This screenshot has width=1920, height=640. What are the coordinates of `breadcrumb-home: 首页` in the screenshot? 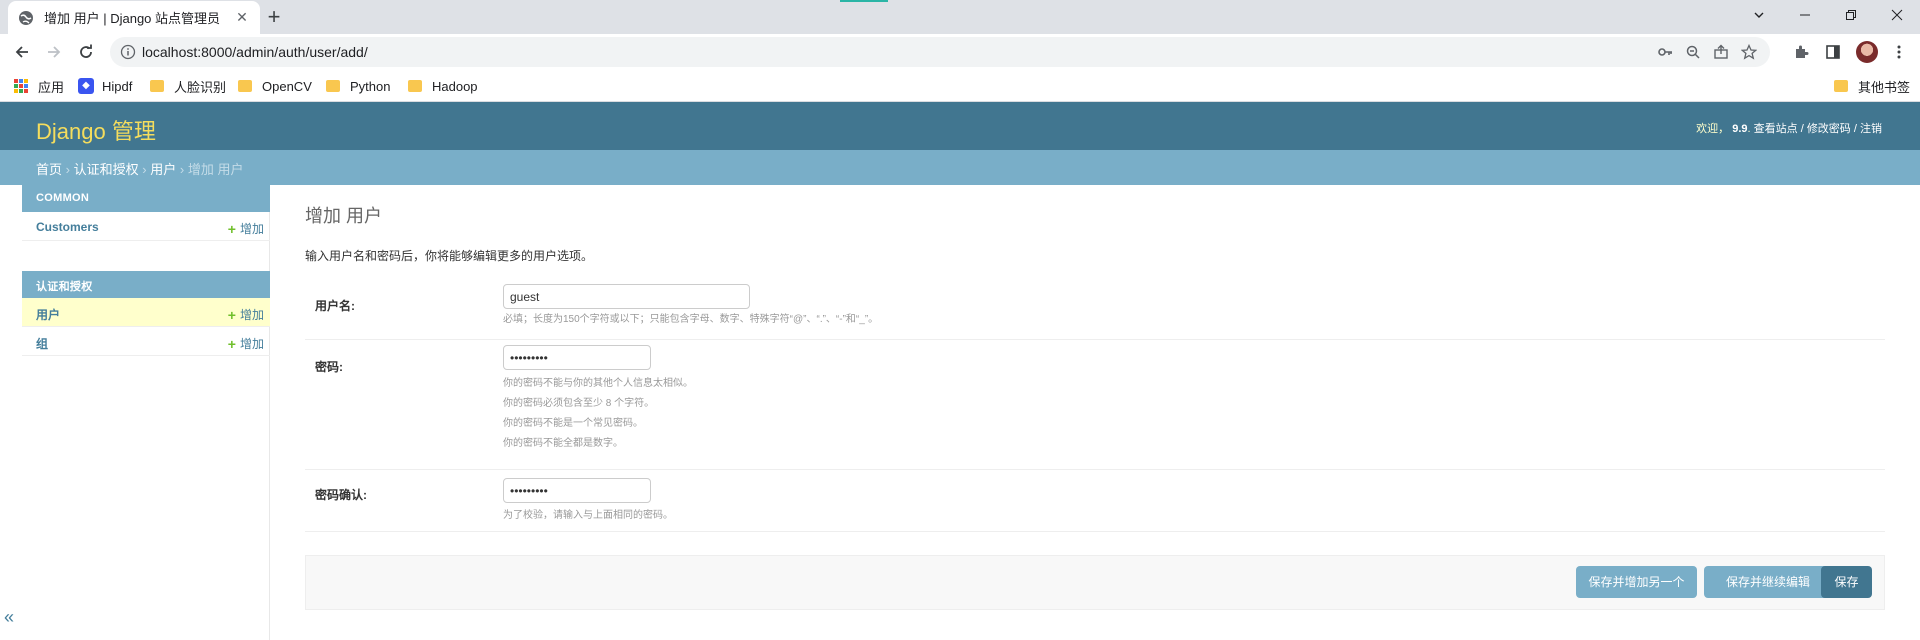 It's located at (49, 169).